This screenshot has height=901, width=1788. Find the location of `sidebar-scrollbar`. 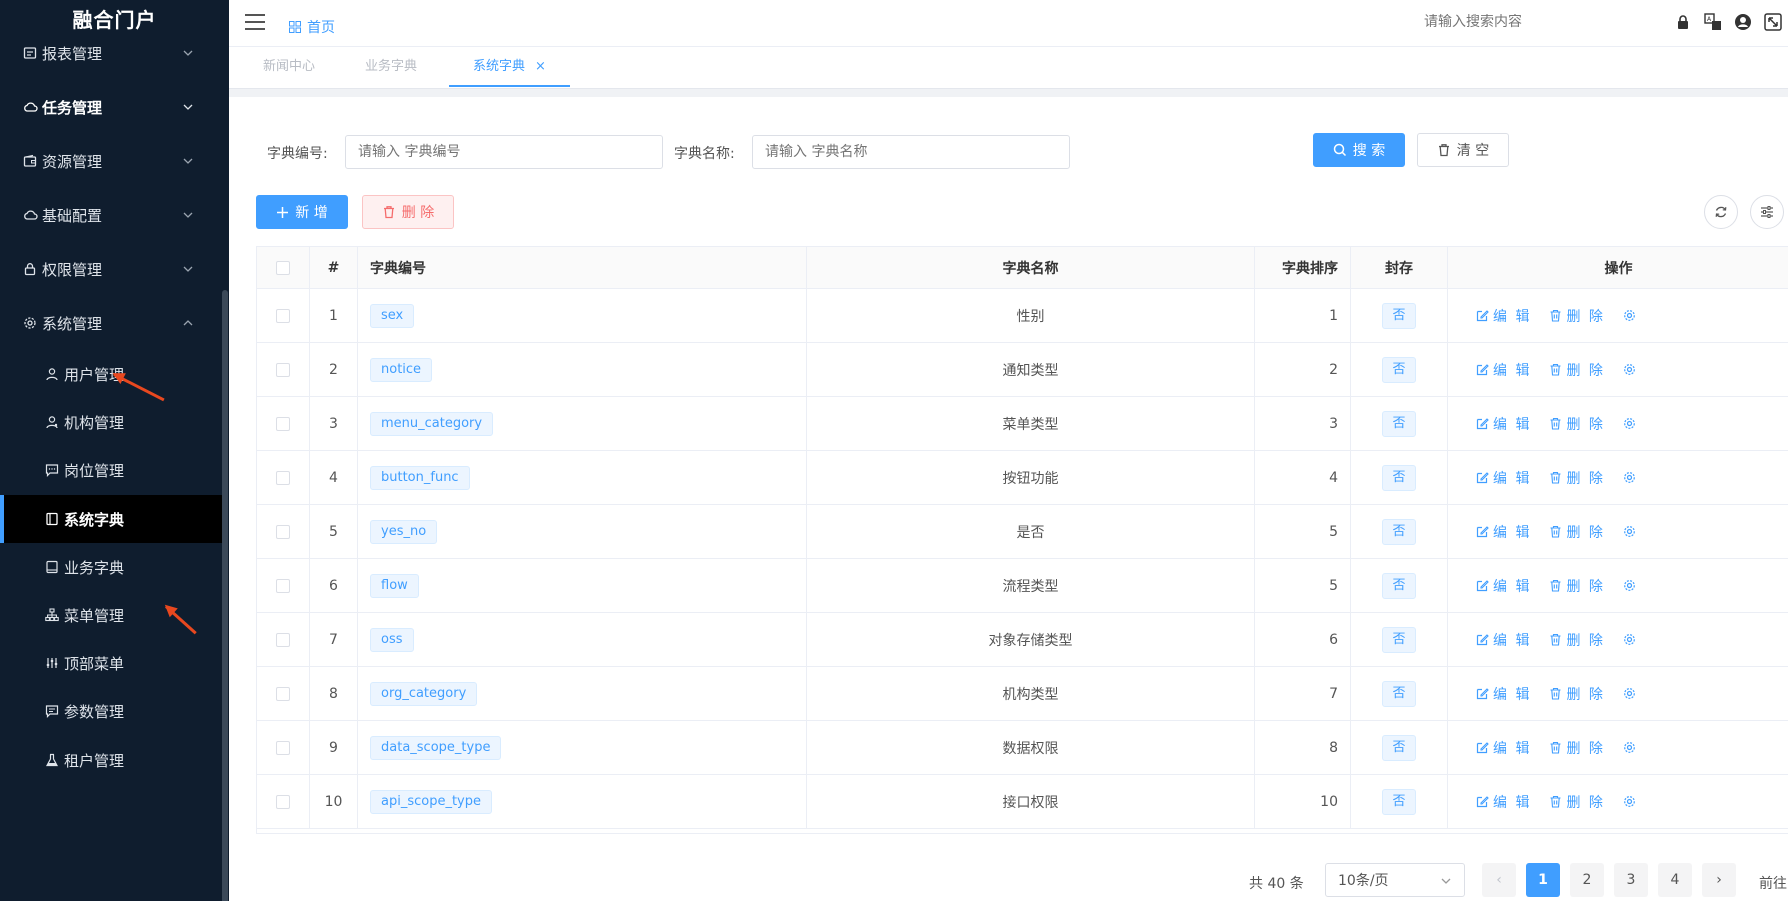

sidebar-scrollbar is located at coordinates (225, 595).